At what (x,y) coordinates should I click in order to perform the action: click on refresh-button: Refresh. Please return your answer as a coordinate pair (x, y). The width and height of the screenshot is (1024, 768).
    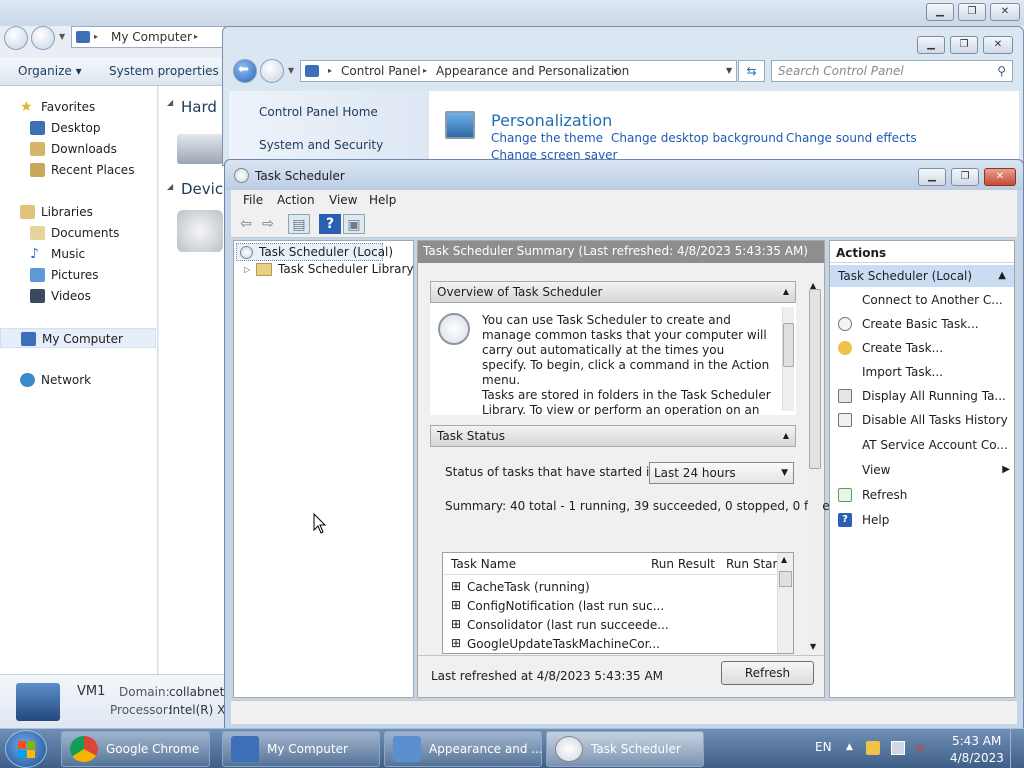
    Looking at the image, I should click on (767, 673).